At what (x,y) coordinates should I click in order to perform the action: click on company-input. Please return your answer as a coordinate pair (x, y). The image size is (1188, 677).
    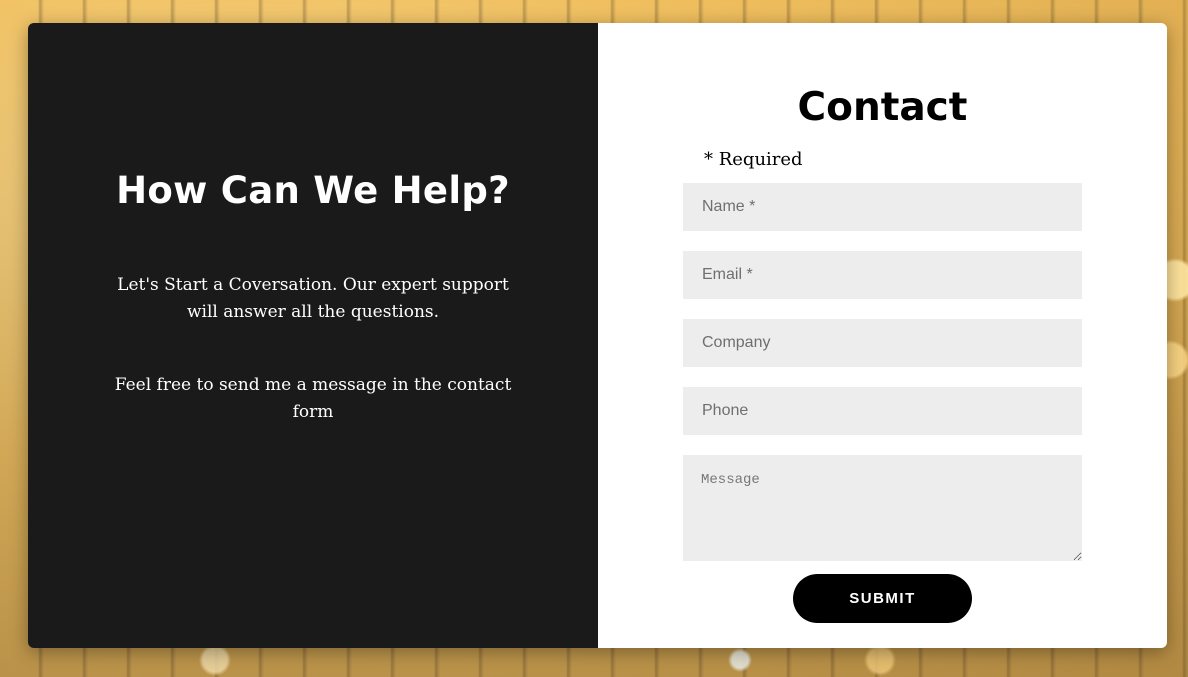
    Looking at the image, I should click on (882, 343).